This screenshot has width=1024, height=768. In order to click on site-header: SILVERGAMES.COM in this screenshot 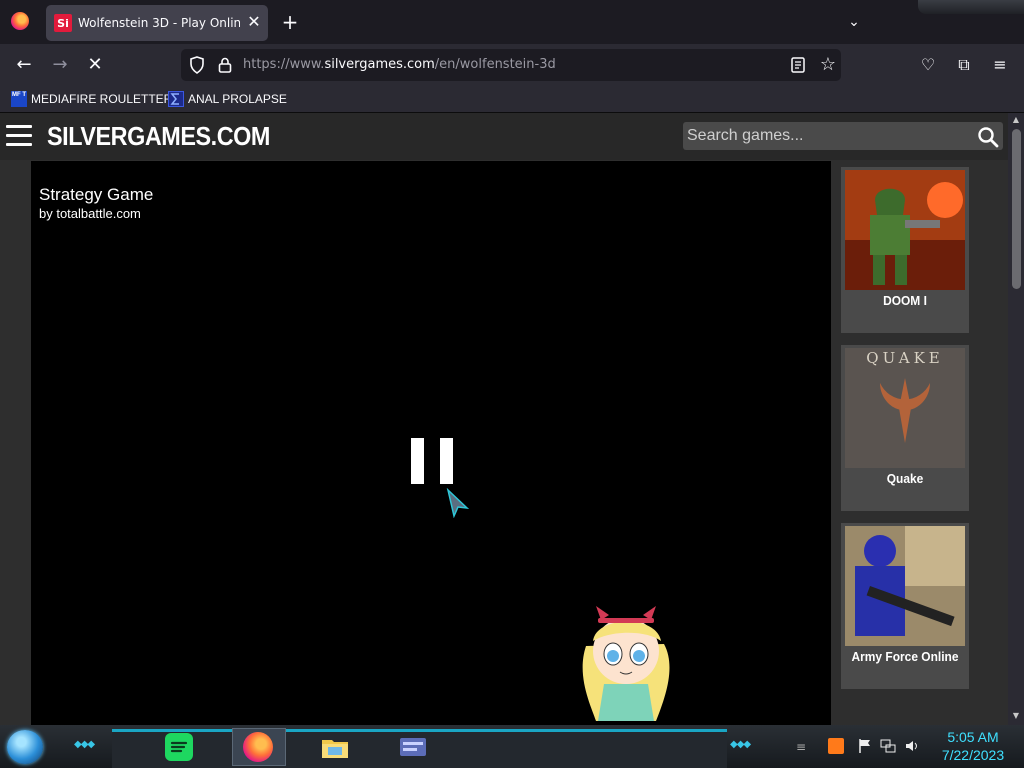, I will do `click(504, 136)`.